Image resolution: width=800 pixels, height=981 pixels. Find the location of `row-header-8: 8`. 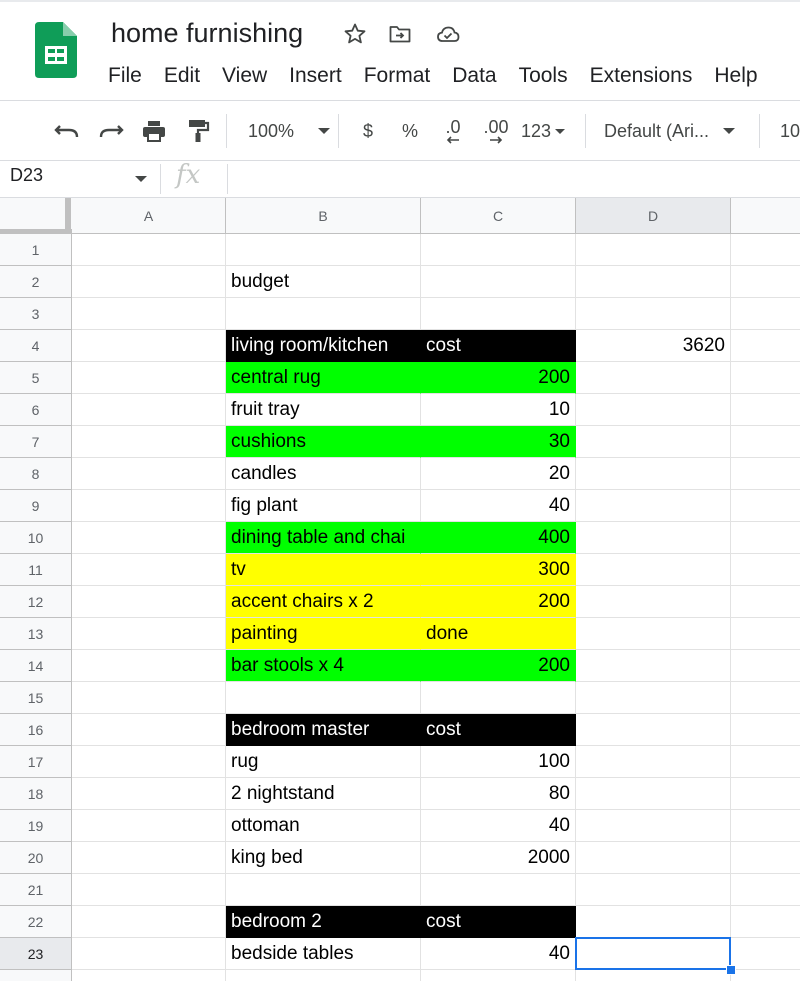

row-header-8: 8 is located at coordinates (36, 474).